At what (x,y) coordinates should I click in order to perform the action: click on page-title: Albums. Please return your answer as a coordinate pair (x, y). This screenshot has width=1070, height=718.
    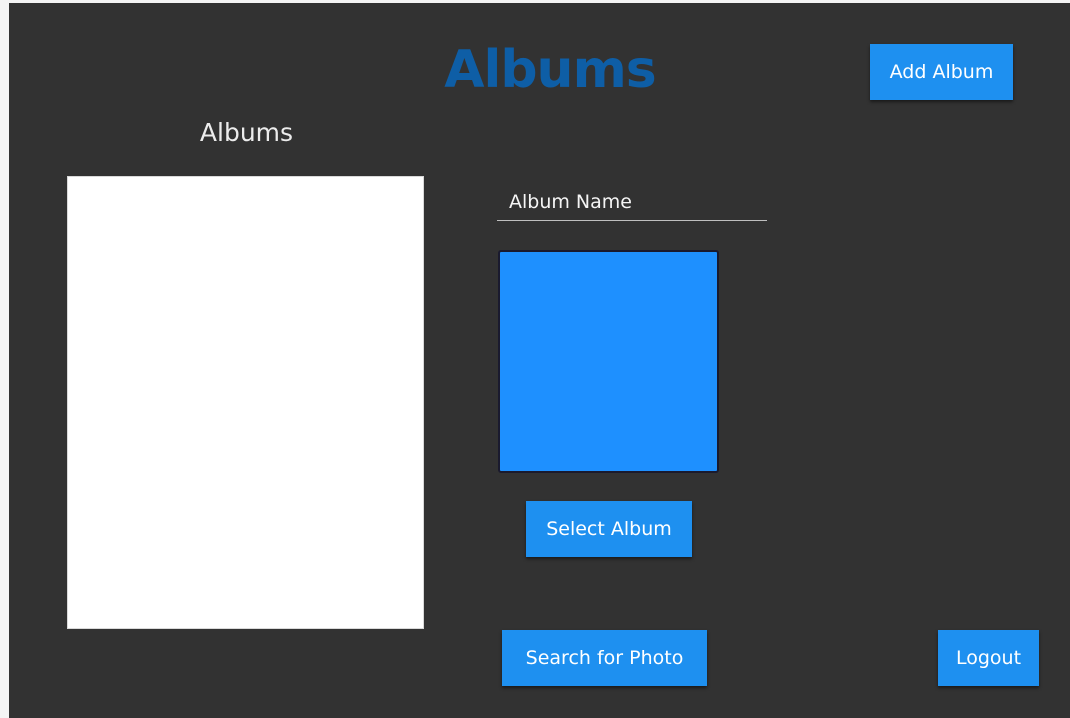
    Looking at the image, I should click on (550, 70).